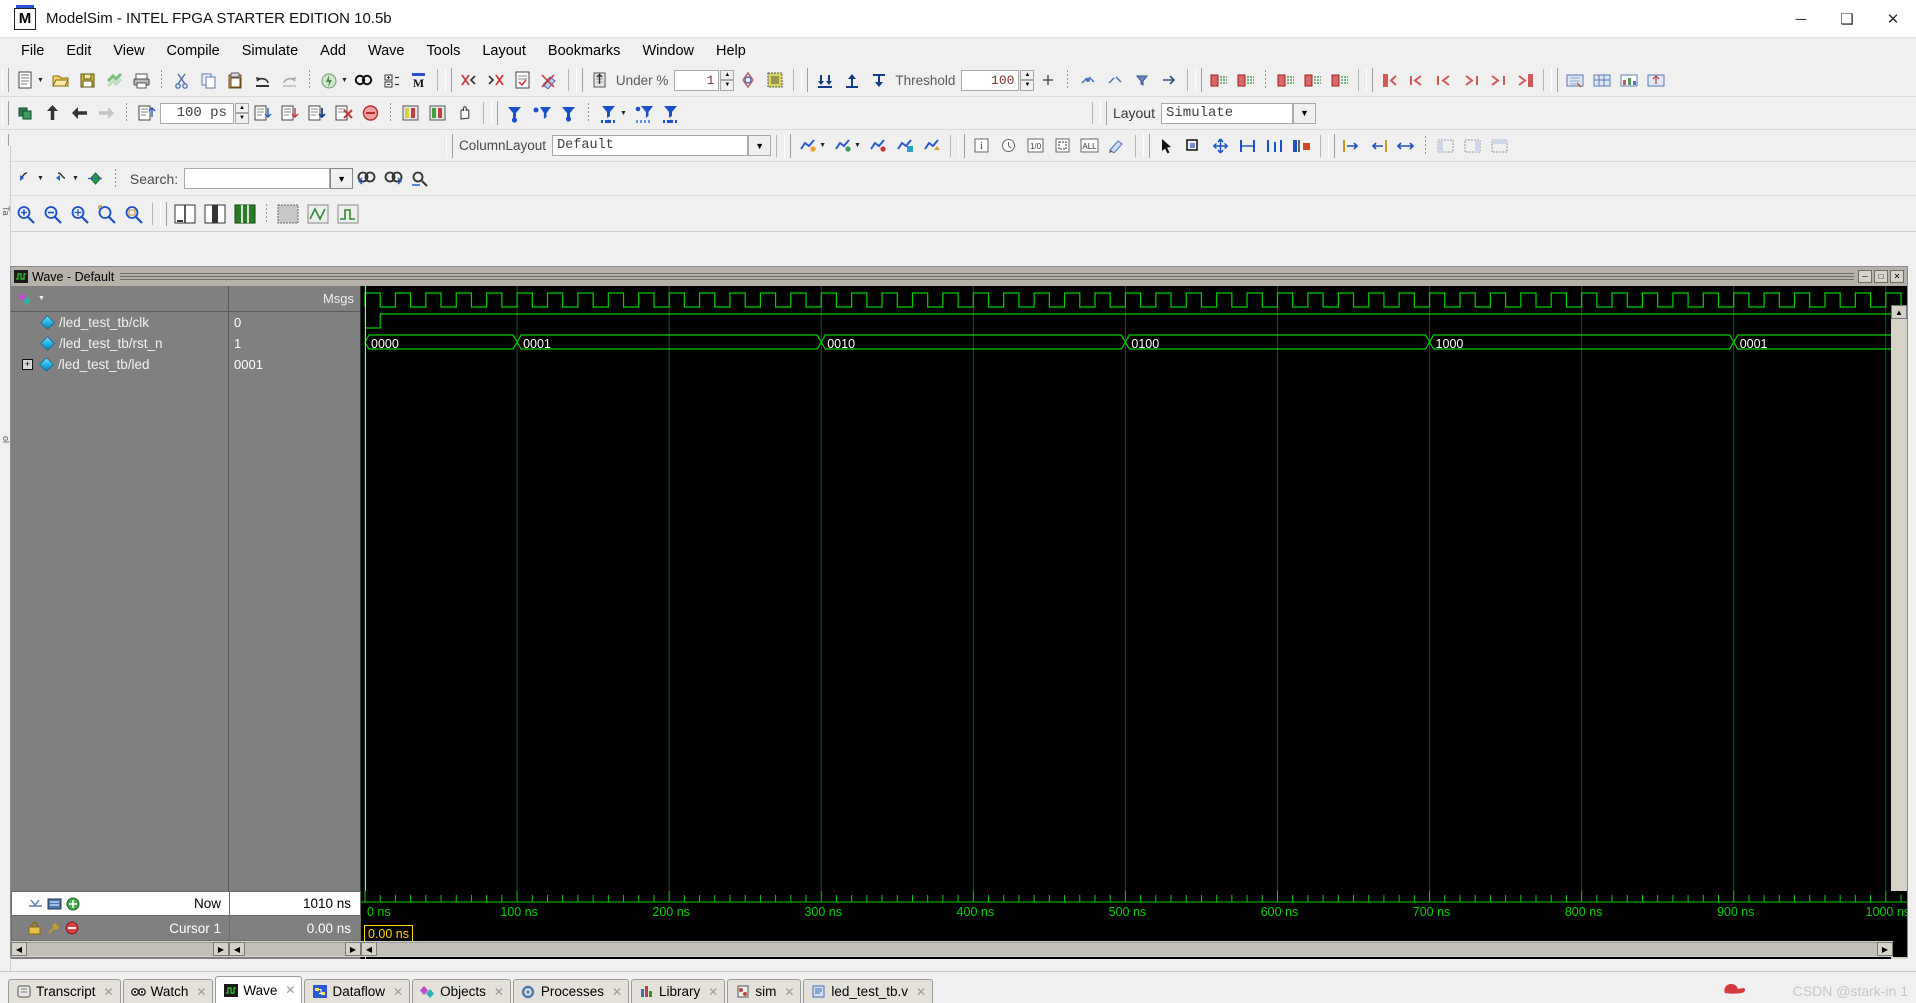 This screenshot has height=1003, width=1916. Describe the element at coordinates (369, 949) in the screenshot. I see `wave-scroll-left-arrow: ◀` at that location.